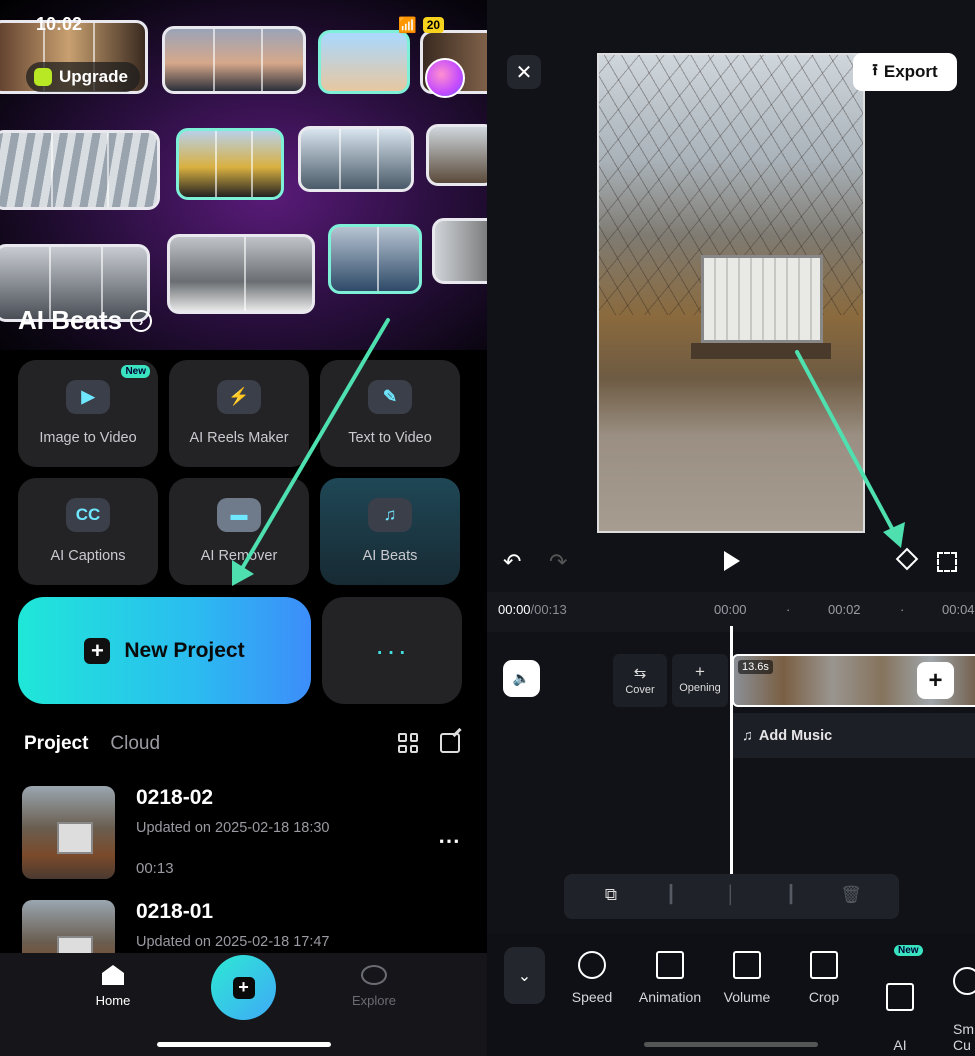 This screenshot has height=1056, width=975. I want to click on create-button: +, so click(243, 987).